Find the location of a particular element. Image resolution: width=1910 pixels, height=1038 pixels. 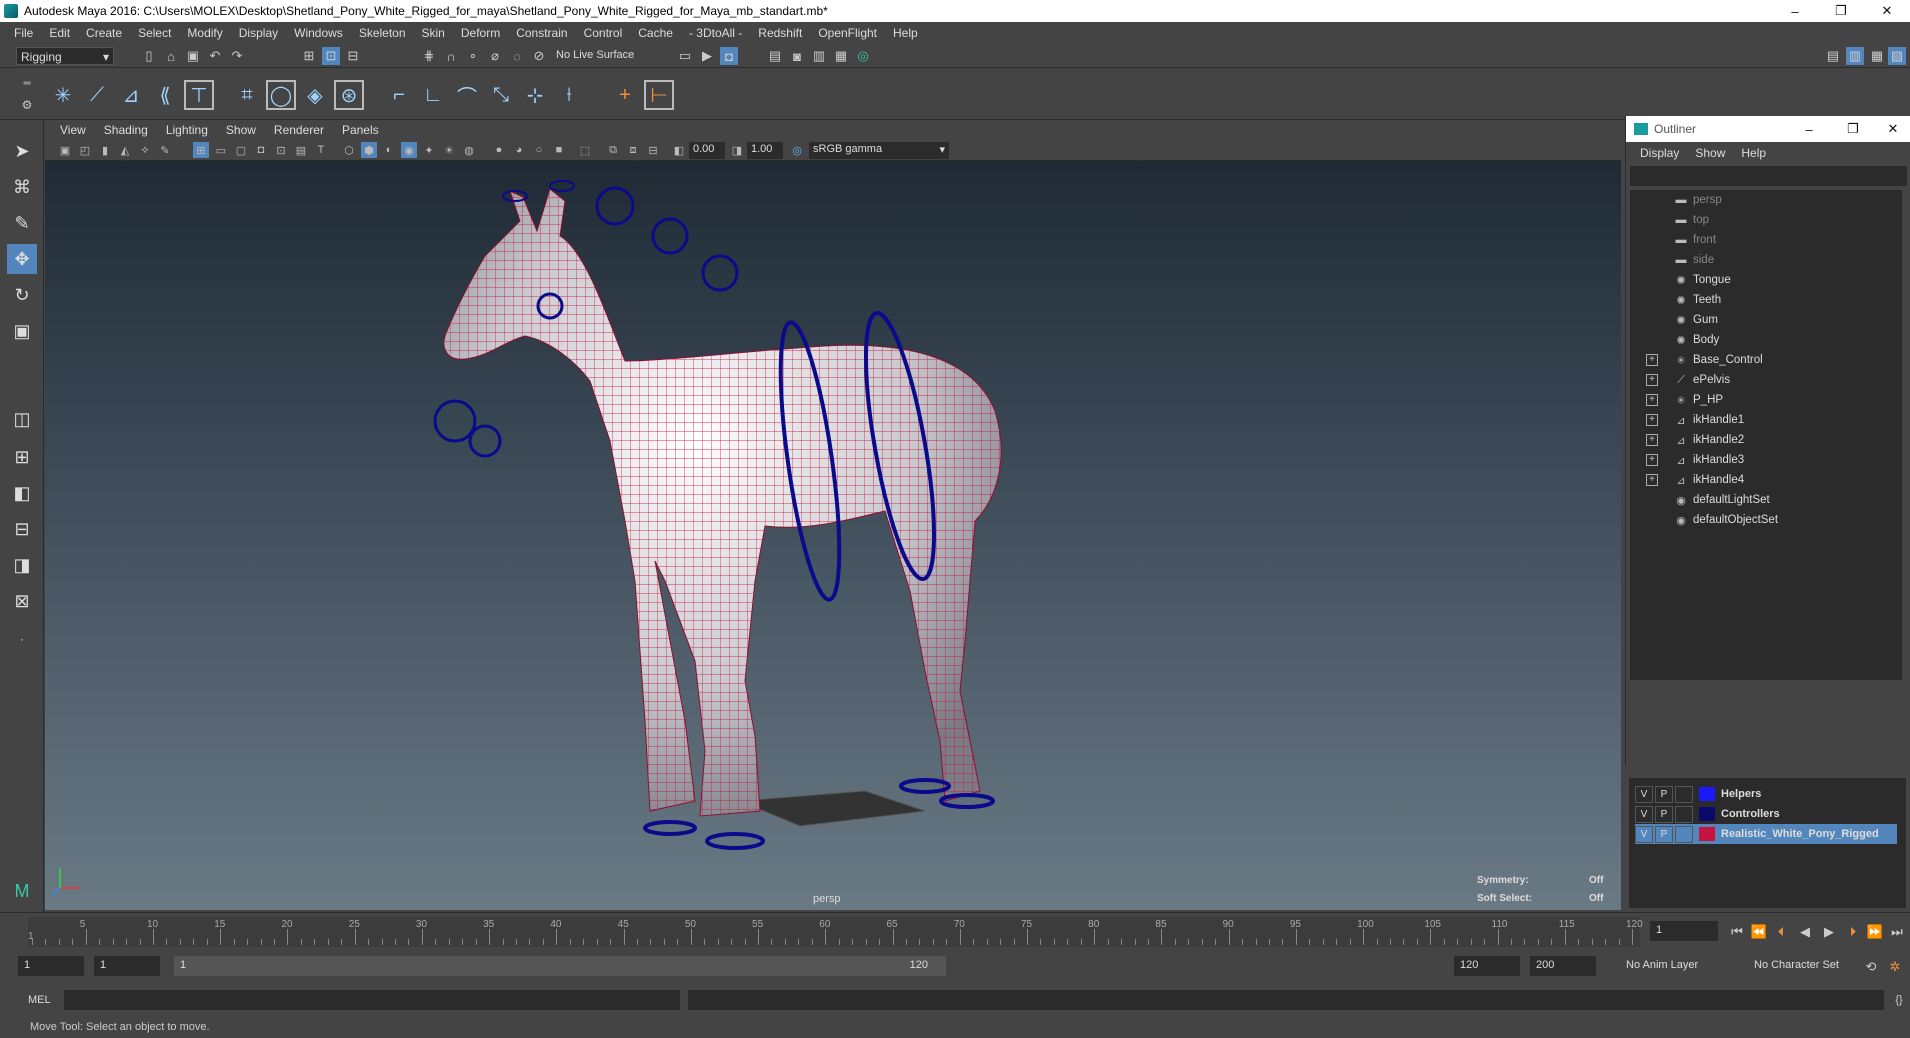

menu-help: Help is located at coordinates (905, 33).